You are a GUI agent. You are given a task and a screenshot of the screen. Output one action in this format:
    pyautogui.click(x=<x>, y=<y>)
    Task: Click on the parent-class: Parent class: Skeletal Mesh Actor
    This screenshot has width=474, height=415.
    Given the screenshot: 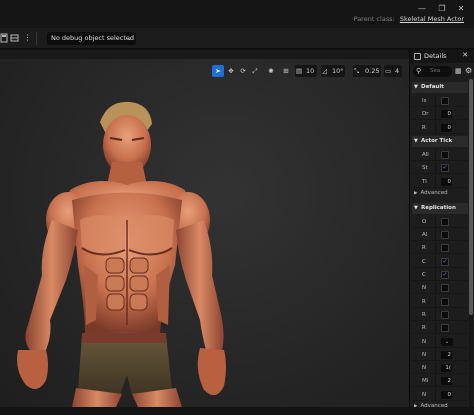 What is the action you would take?
    pyautogui.click(x=409, y=19)
    